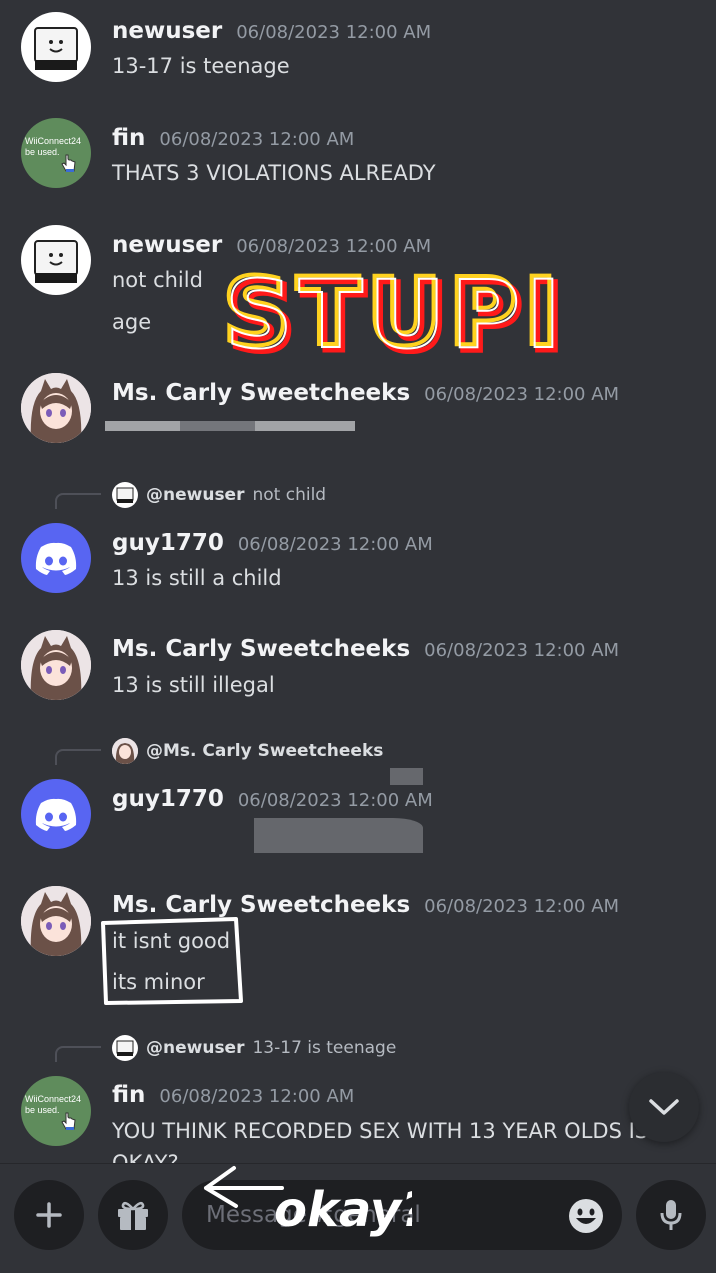  Describe the element at coordinates (157, 280) in the screenshot. I see `message-text: not child` at that location.